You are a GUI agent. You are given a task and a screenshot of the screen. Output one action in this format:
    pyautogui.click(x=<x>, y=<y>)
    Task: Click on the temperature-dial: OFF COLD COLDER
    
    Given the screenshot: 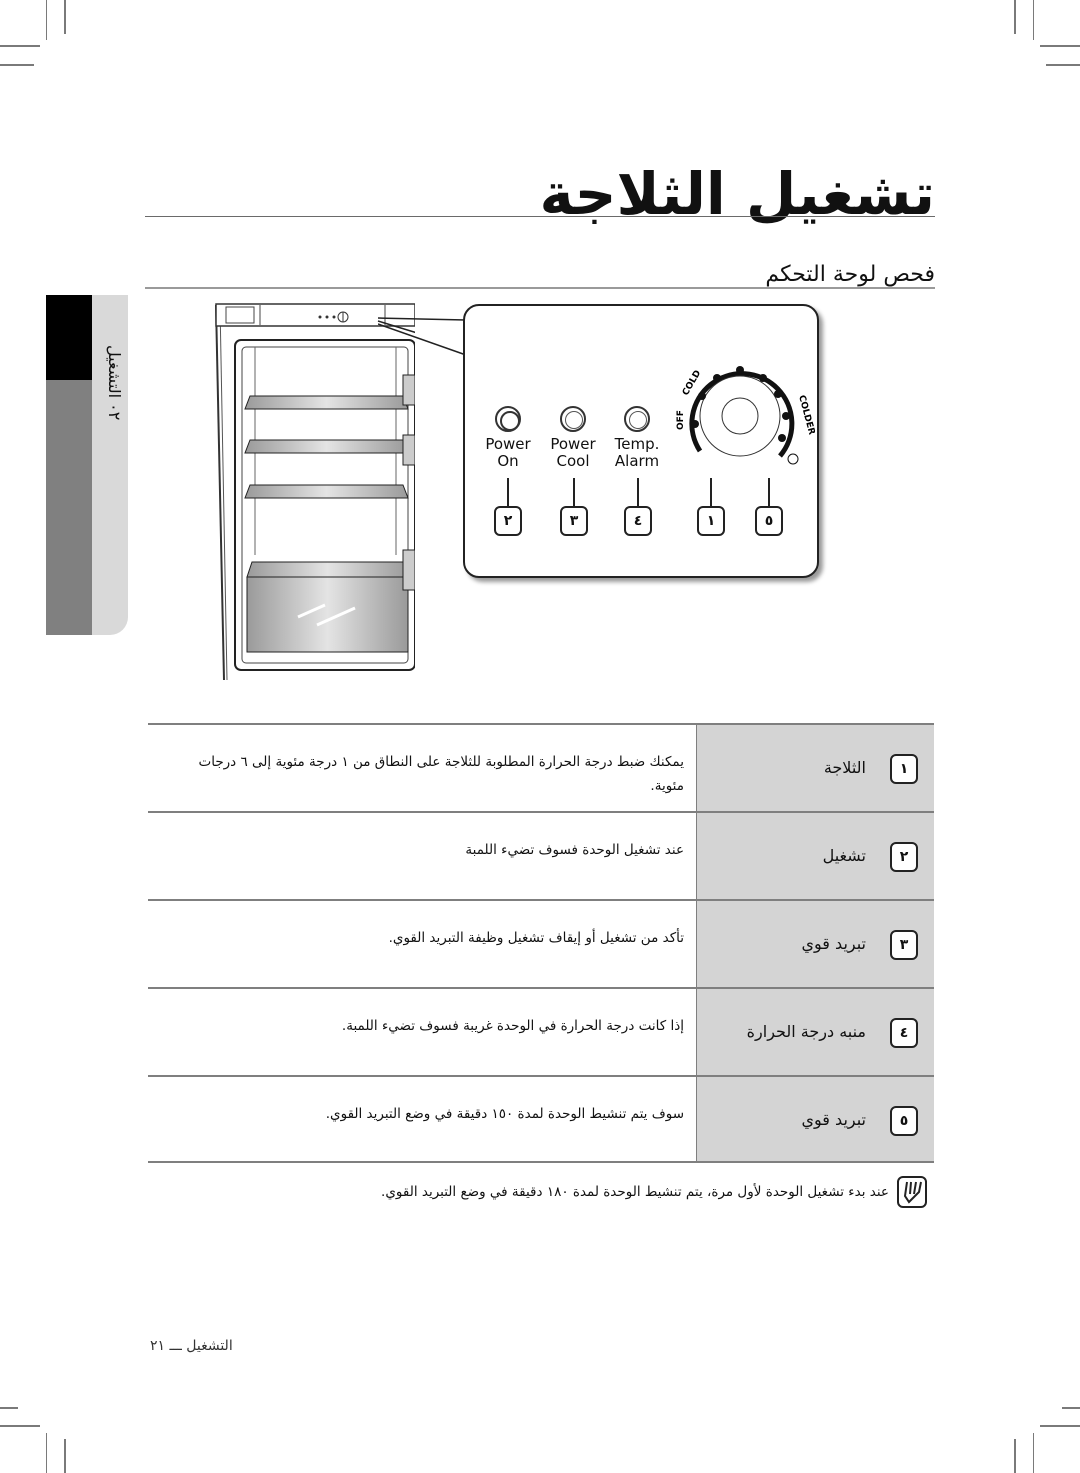 What is the action you would take?
    pyautogui.click(x=740, y=416)
    